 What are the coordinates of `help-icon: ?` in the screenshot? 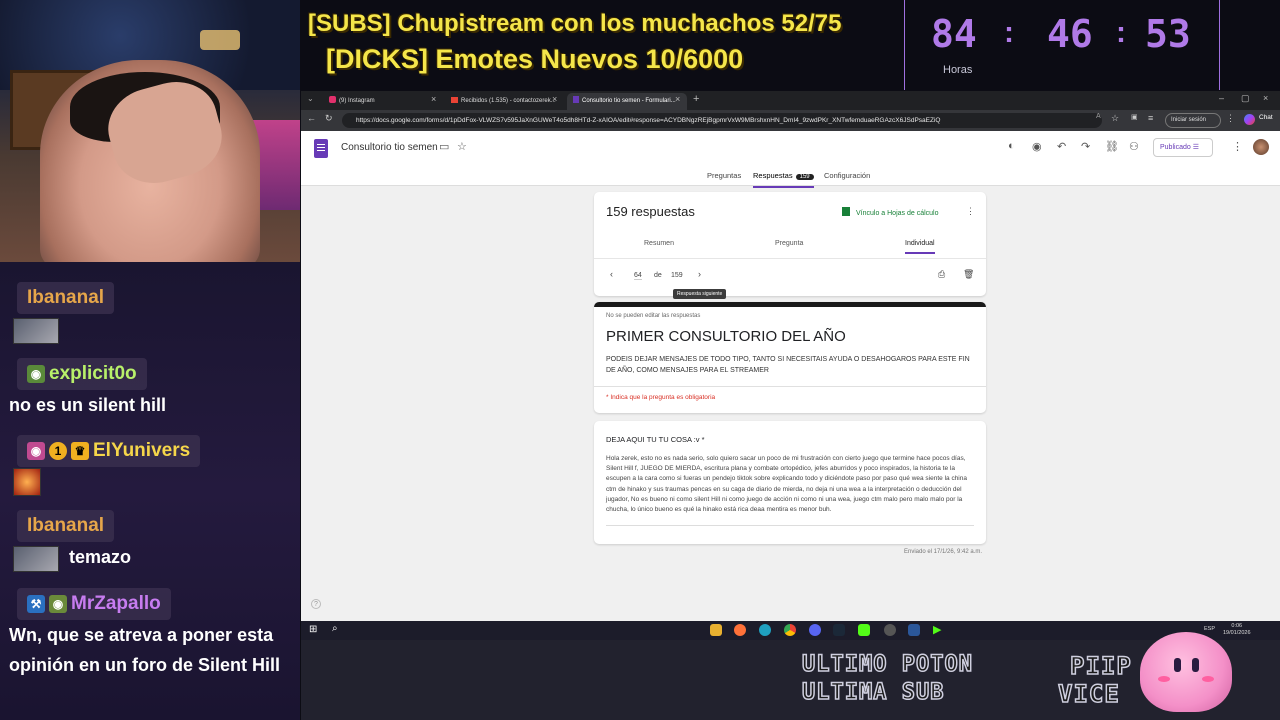 It's located at (316, 604).